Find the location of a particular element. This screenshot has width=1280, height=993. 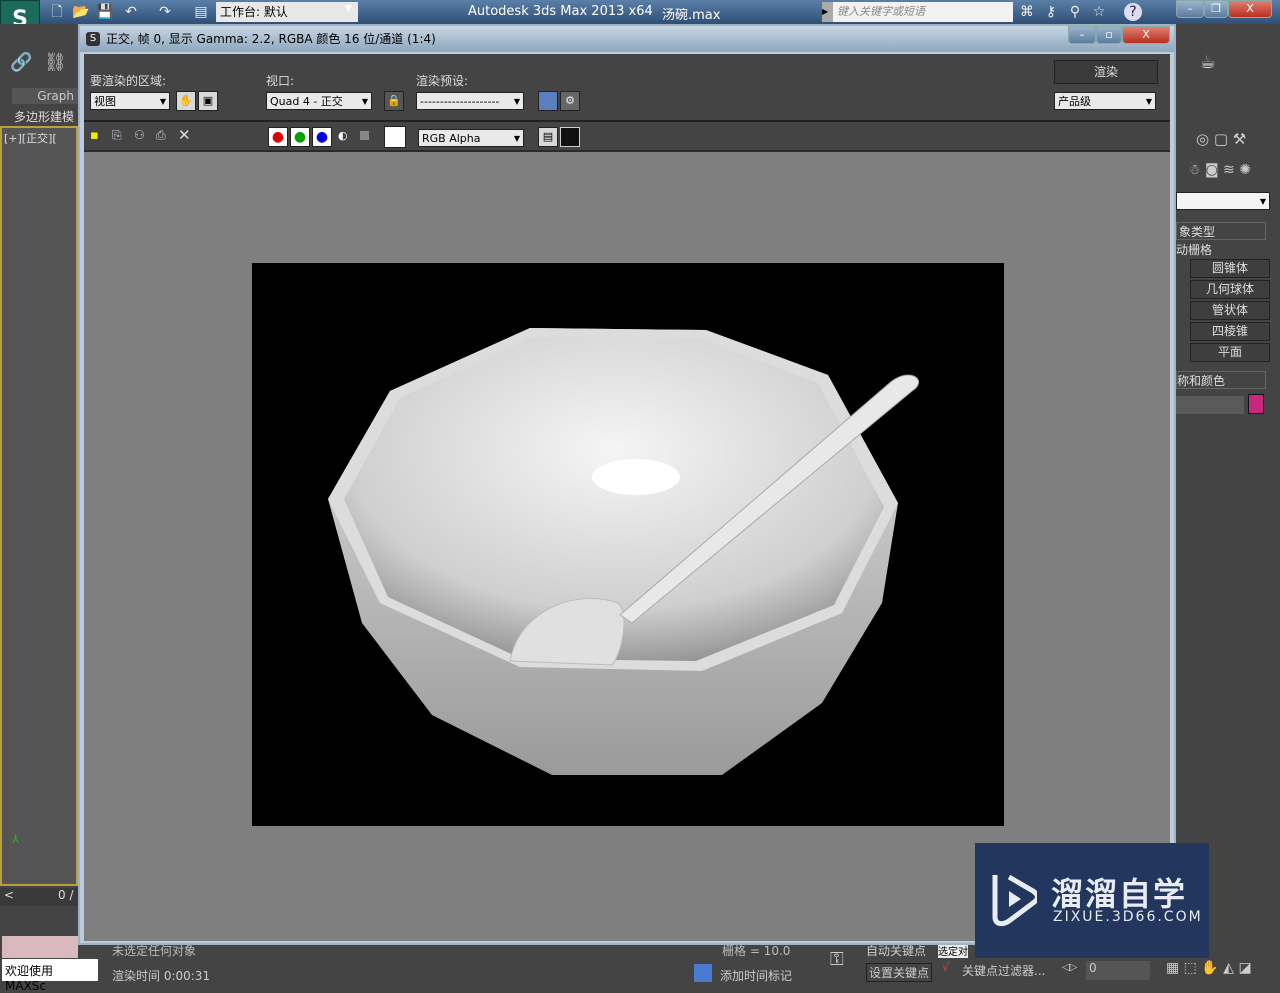

add-time-tag-button: 添加时间标记 is located at coordinates (756, 975).